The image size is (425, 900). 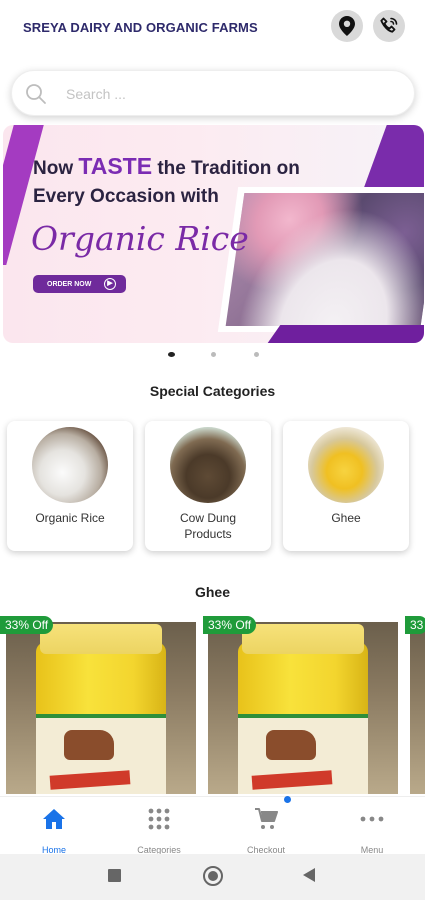 What do you see at coordinates (372, 819) in the screenshot?
I see `more-dots-icon` at bounding box center [372, 819].